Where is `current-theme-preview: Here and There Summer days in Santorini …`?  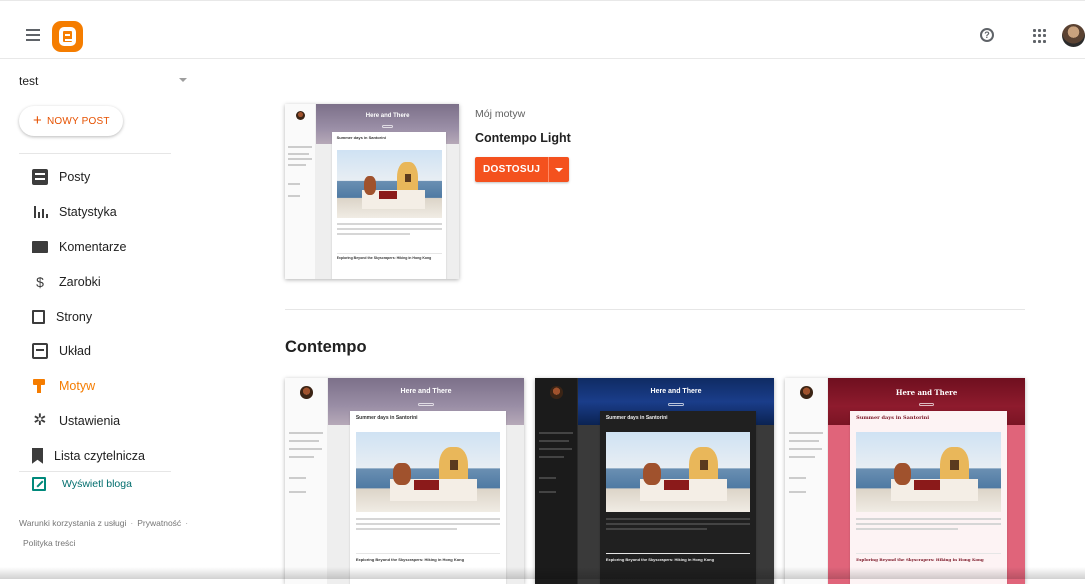 current-theme-preview: Here and There Summer days in Santorini … is located at coordinates (372, 191).